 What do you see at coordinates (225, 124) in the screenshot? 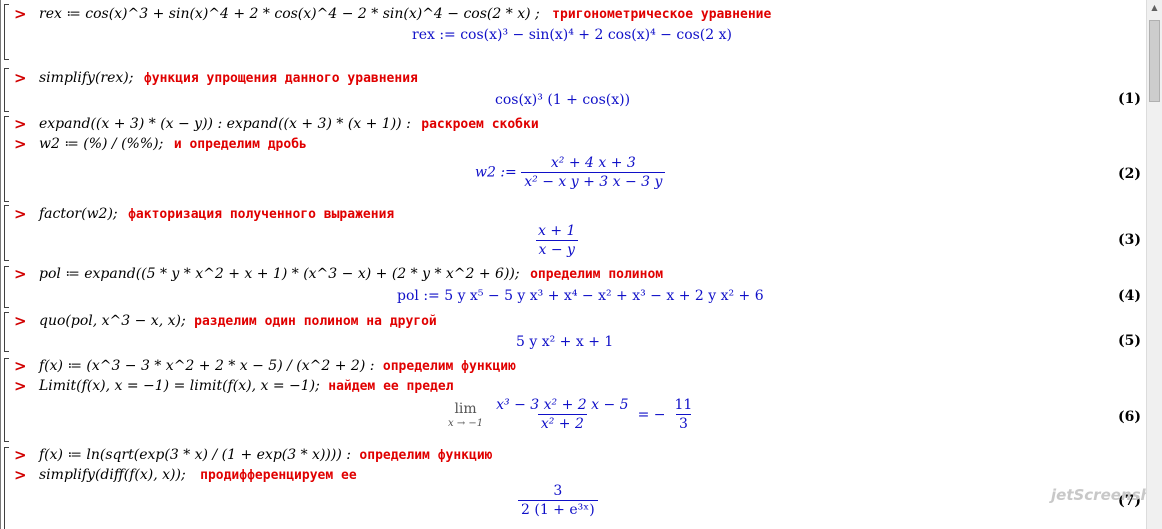
I see `input-expression: expand((x + 3) * (x − y))` at bounding box center [225, 124].